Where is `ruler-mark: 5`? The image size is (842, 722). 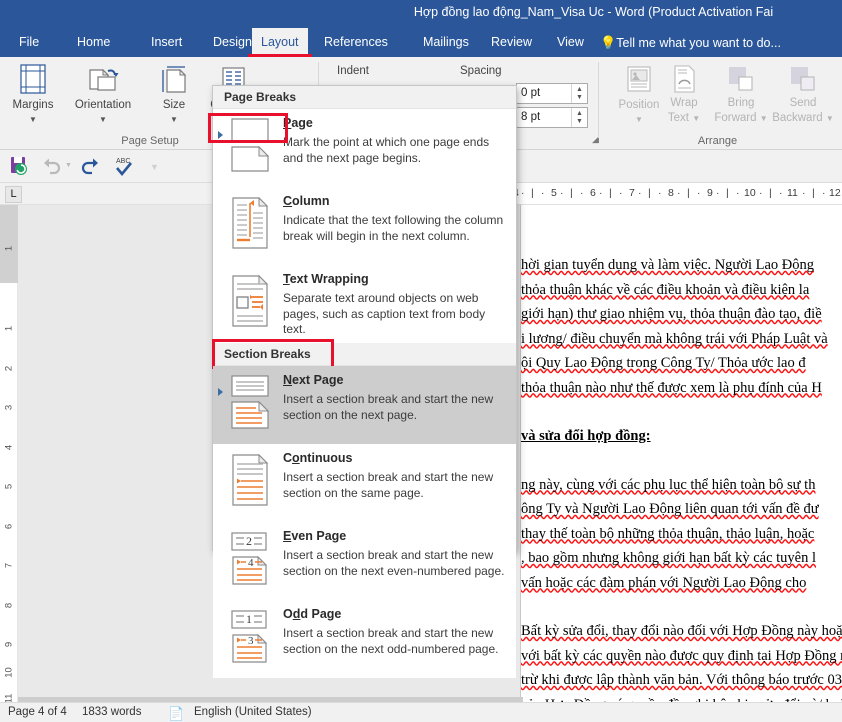
ruler-mark: 5 is located at coordinates (554, 193).